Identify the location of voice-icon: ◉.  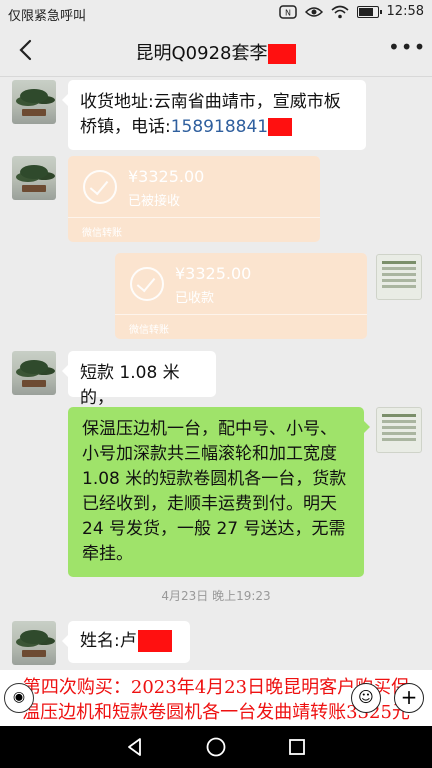
(19, 698).